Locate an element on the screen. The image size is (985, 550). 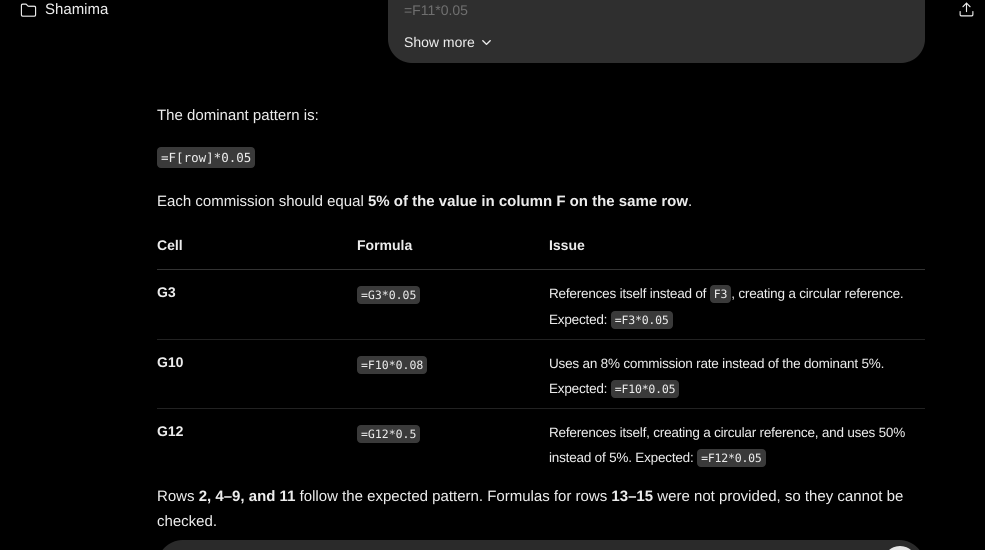
inline-code: =G3*0.05 is located at coordinates (388, 295).